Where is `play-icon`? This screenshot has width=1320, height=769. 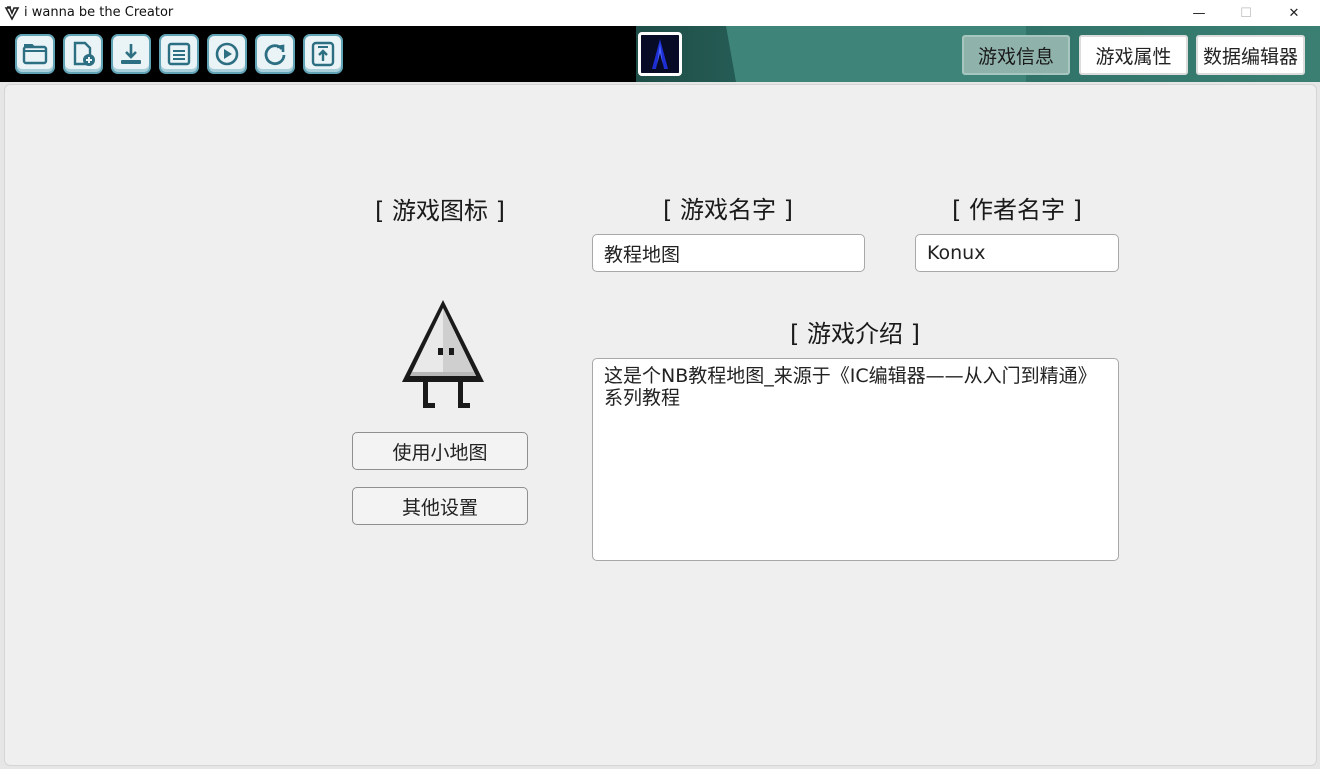 play-icon is located at coordinates (227, 54).